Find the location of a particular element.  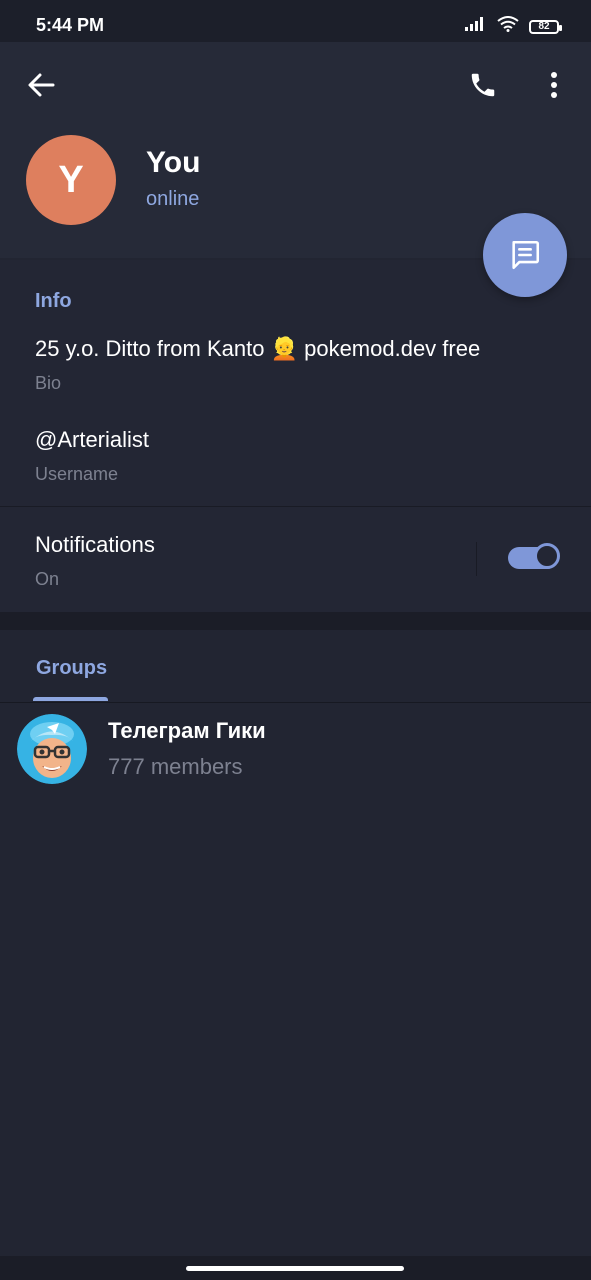

toggle-knob is located at coordinates (547, 556).